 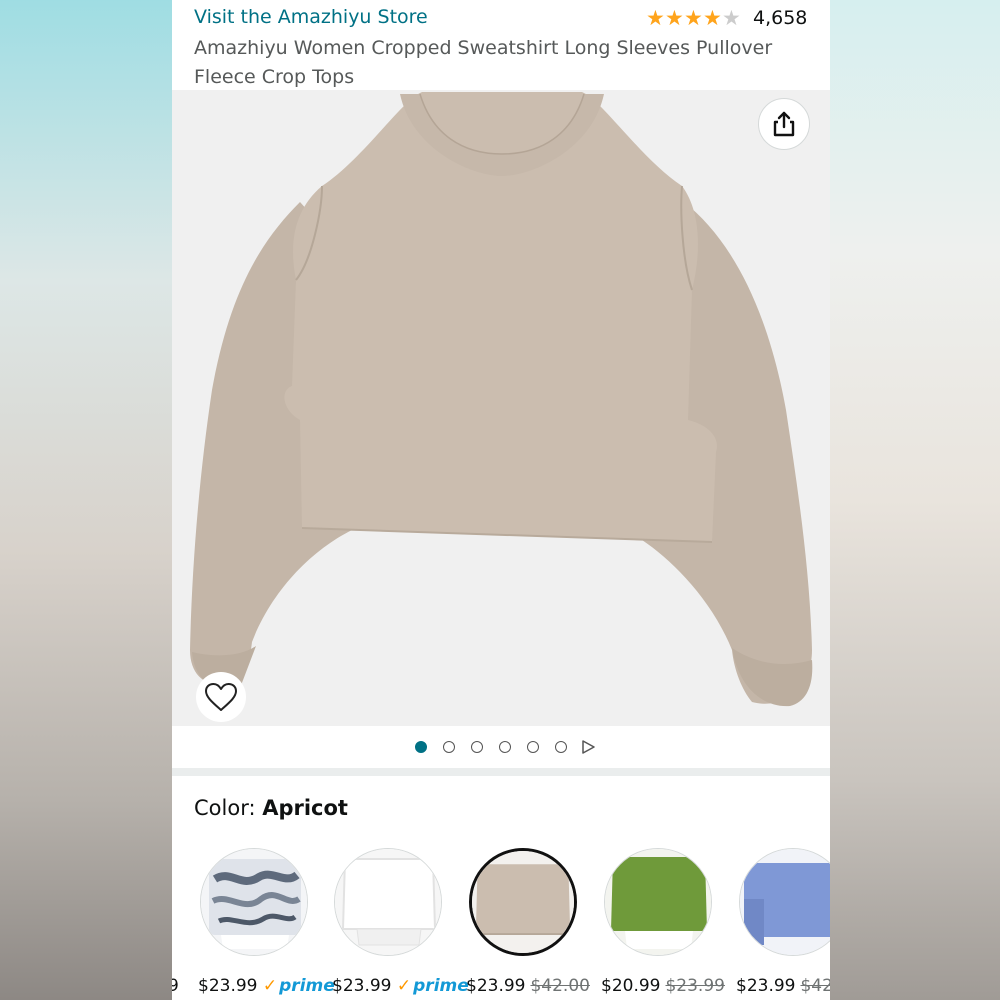 What do you see at coordinates (731, 18) in the screenshot?
I see `star-empty-icon: ★` at bounding box center [731, 18].